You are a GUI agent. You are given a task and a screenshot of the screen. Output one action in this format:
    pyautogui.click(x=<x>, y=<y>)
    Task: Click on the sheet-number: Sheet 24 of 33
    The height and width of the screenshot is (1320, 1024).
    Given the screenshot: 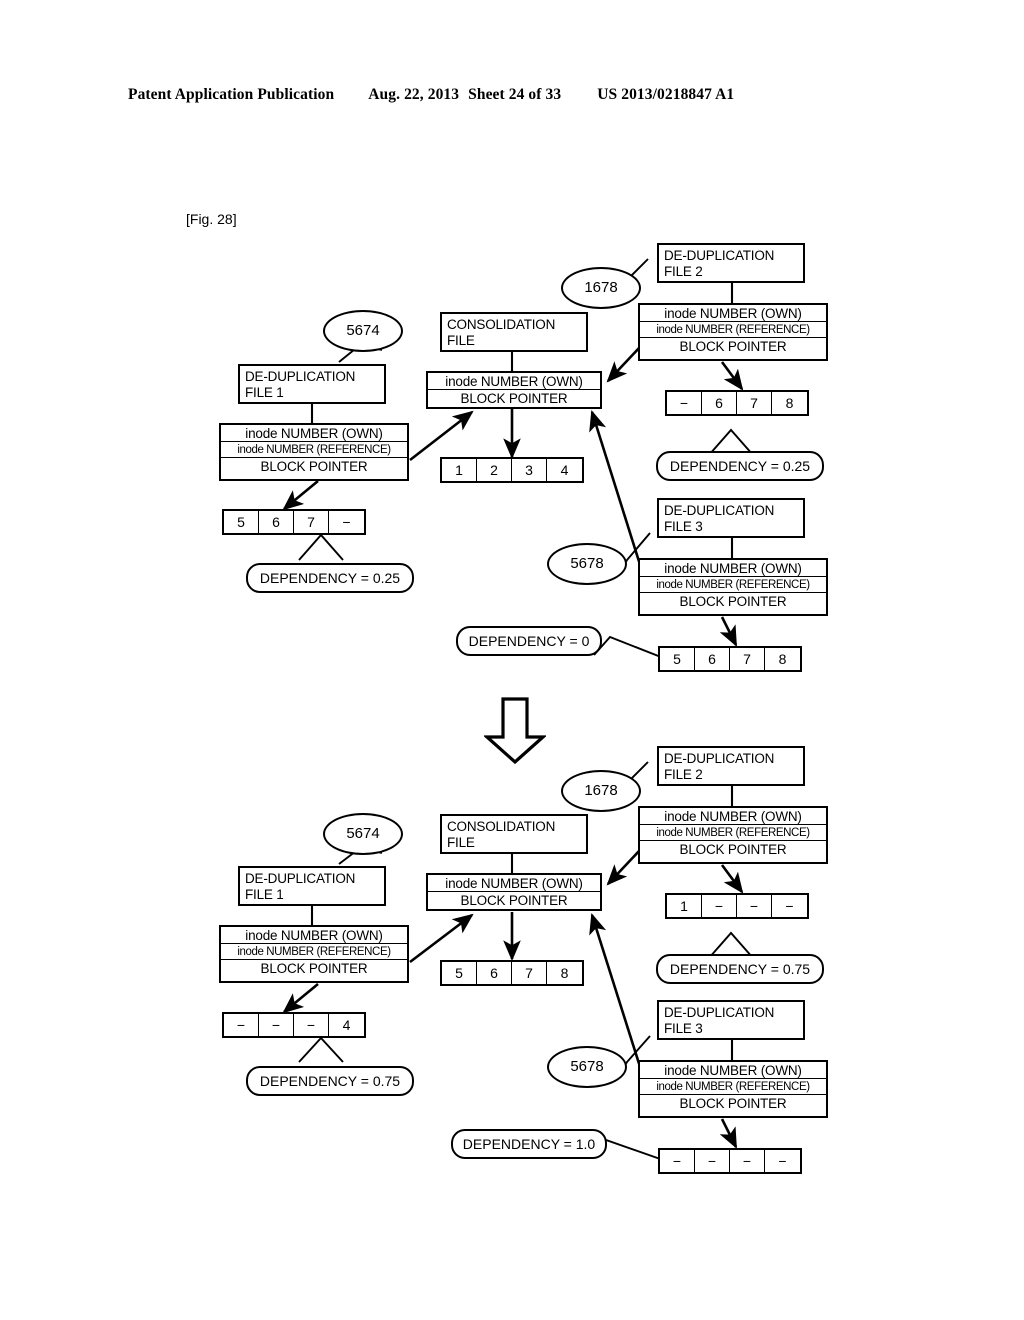 What is the action you would take?
    pyautogui.click(x=515, y=94)
    